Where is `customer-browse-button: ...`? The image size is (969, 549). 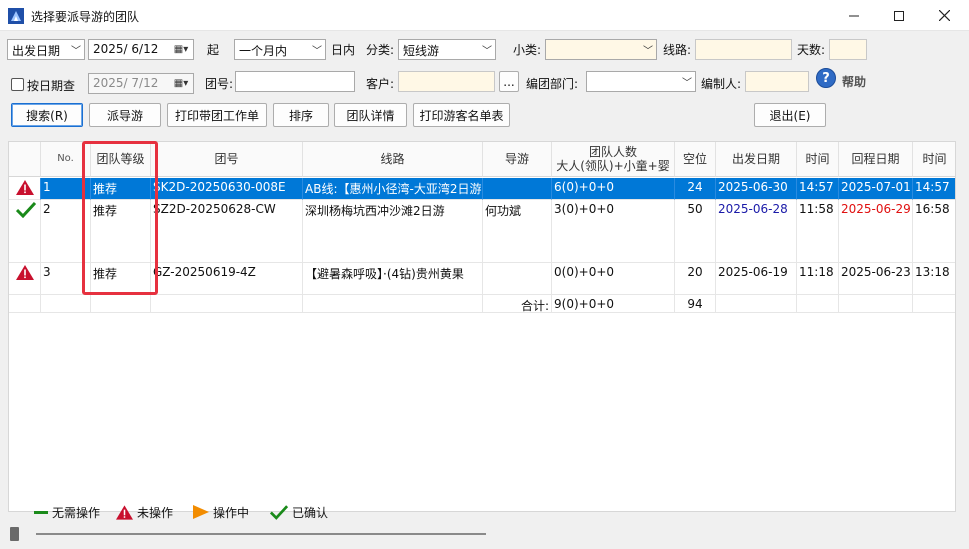 customer-browse-button: ... is located at coordinates (509, 81).